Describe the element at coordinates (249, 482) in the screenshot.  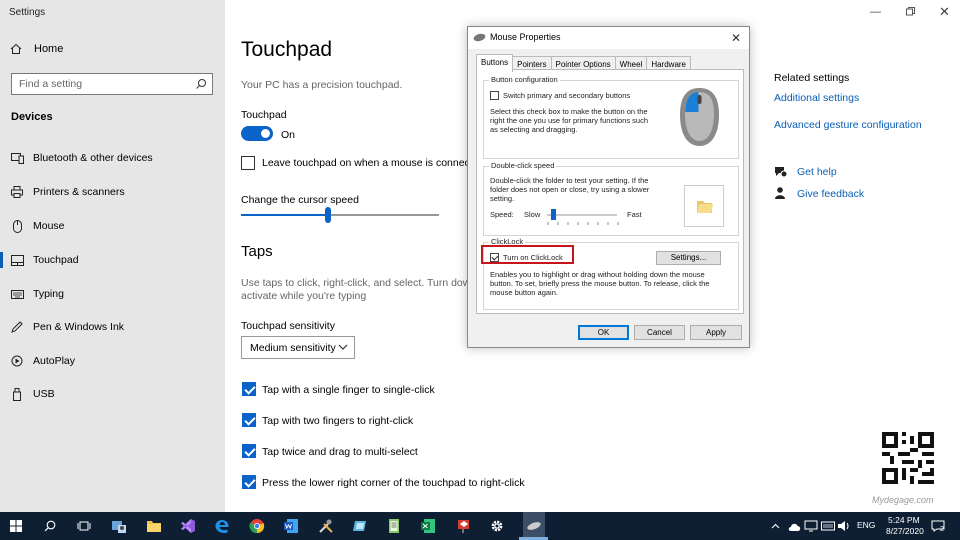
I see `lower-right-corner-checkbox` at that location.